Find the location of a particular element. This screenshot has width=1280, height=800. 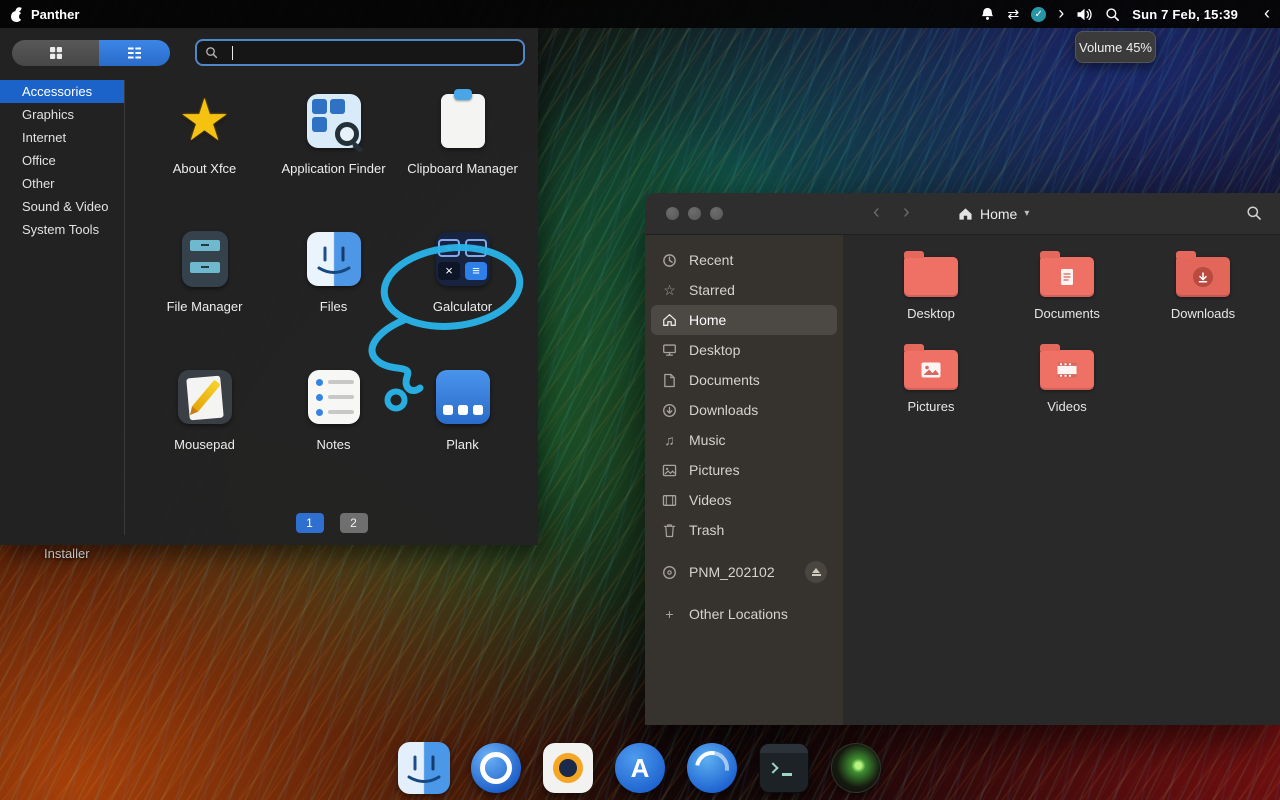

back-button: ‹ is located at coordinates (876, 212).